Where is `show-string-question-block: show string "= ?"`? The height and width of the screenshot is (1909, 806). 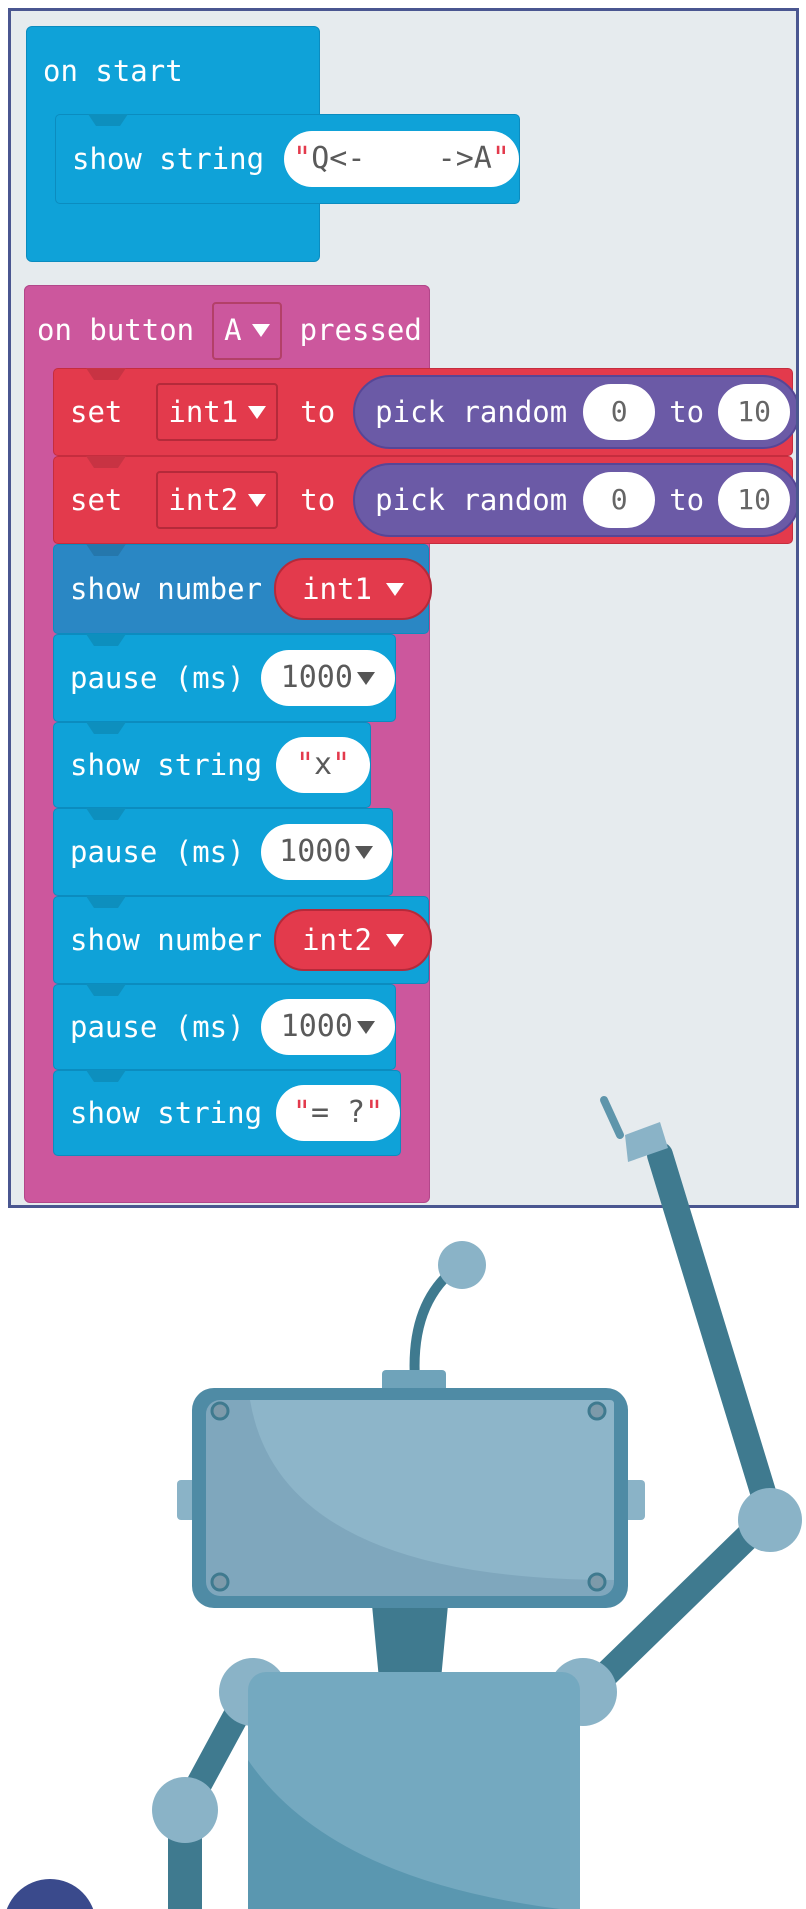 show-string-question-block: show string "= ?" is located at coordinates (227, 1113).